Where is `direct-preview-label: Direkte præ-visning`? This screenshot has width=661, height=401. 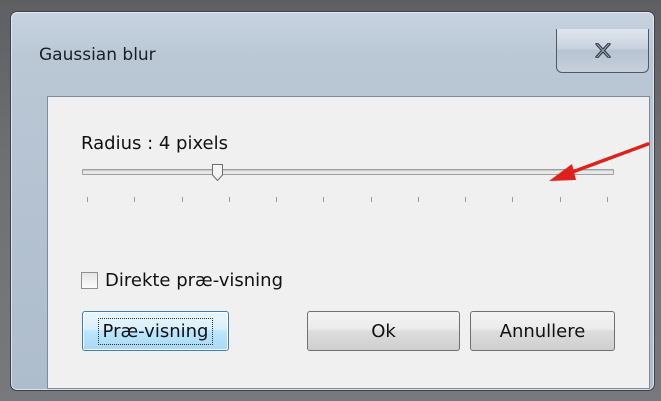 direct-preview-label: Direkte præ-visning is located at coordinates (194, 280).